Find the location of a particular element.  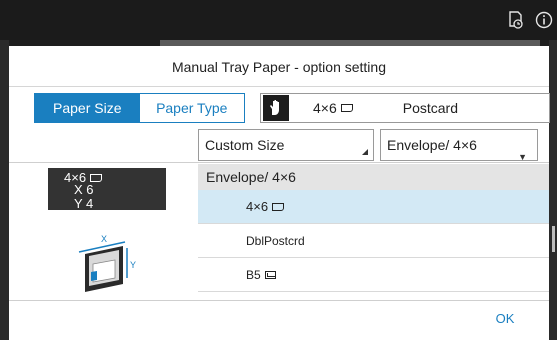

job-history-icon is located at coordinates (516, 20).